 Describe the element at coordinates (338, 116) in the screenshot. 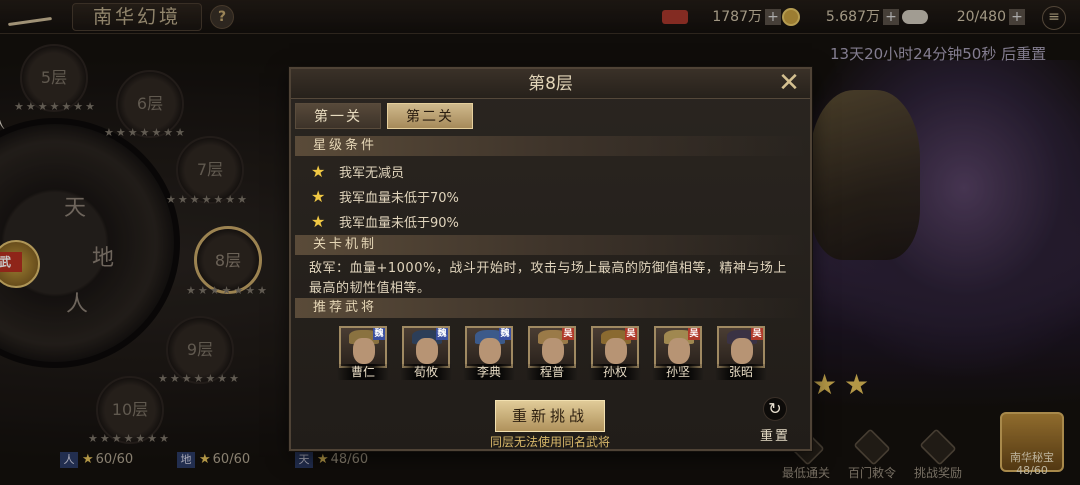

I see `tab-stage-1: 第一关` at that location.